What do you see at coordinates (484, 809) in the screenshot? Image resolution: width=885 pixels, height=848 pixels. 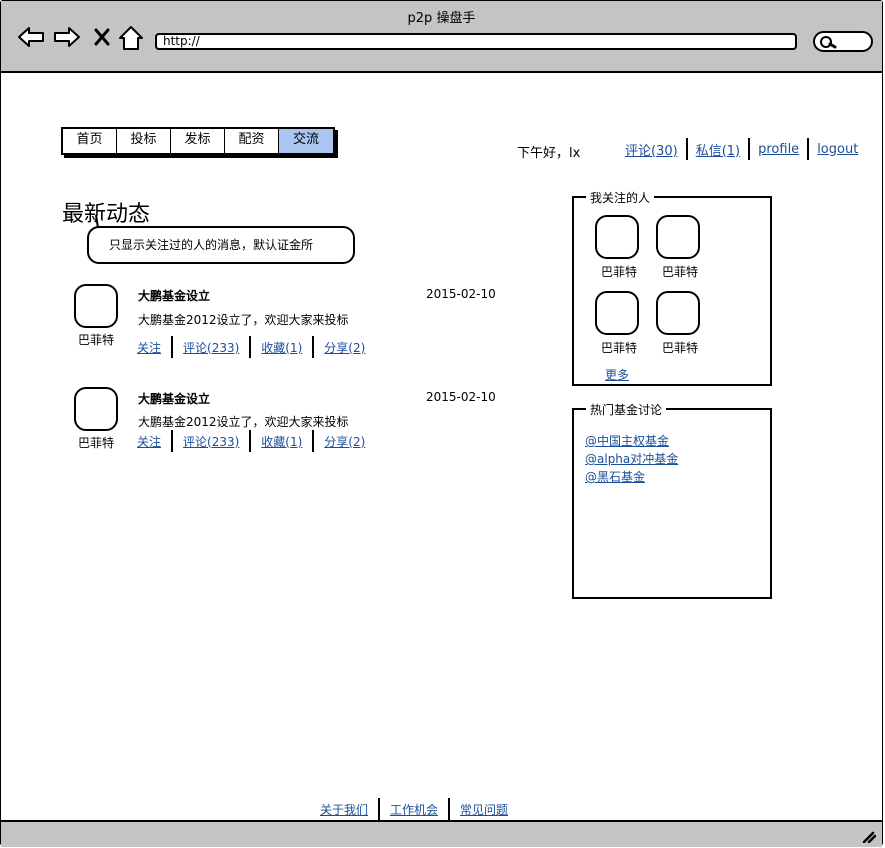 I see `faq-link: 常见问题` at bounding box center [484, 809].